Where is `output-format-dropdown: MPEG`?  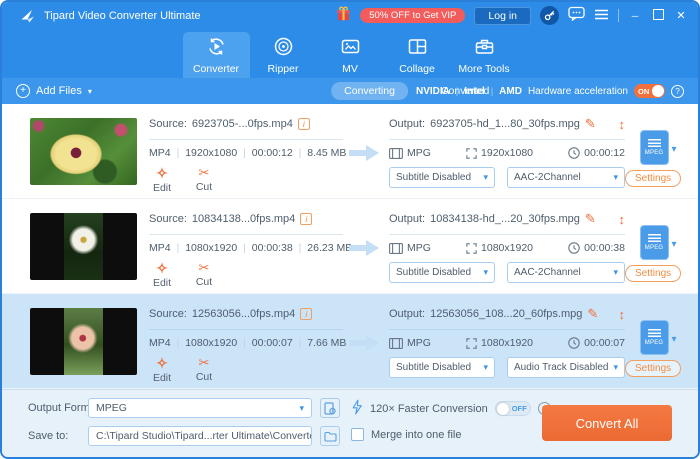 output-format-dropdown: MPEG is located at coordinates (200, 408).